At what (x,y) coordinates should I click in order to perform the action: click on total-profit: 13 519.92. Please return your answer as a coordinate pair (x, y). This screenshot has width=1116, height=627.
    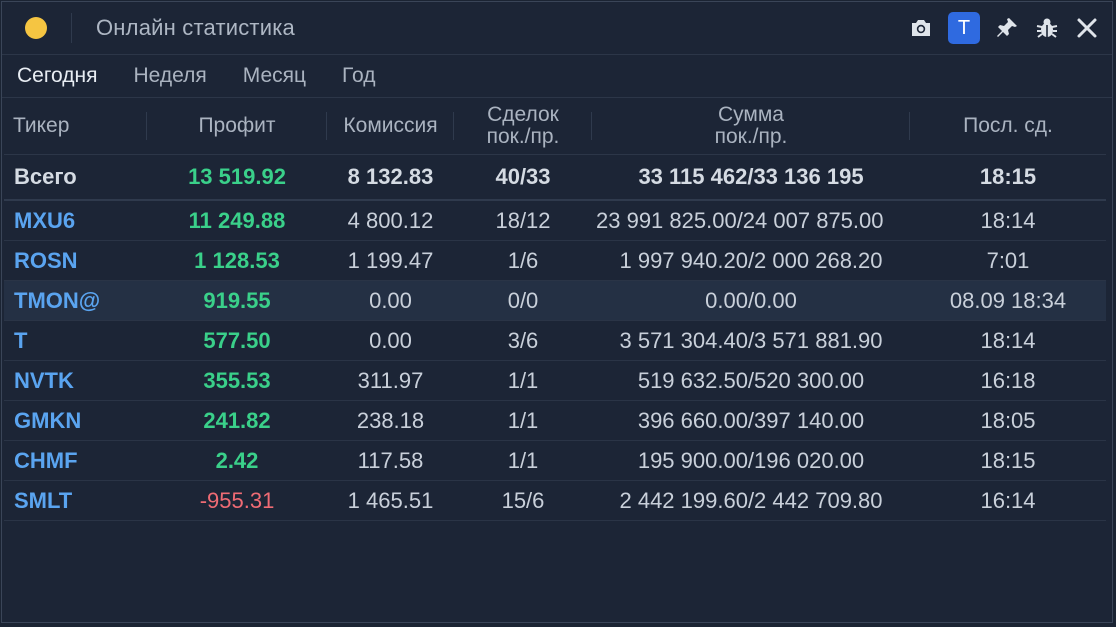
    Looking at the image, I should click on (237, 177).